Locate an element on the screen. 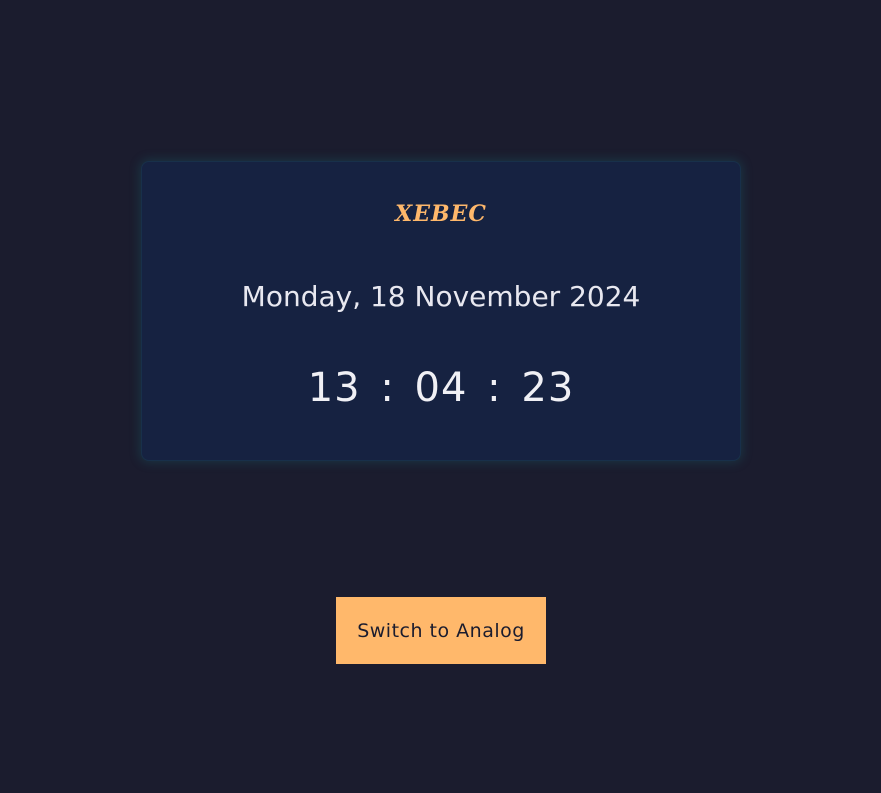  time-minutes: 04 is located at coordinates (441, 388).